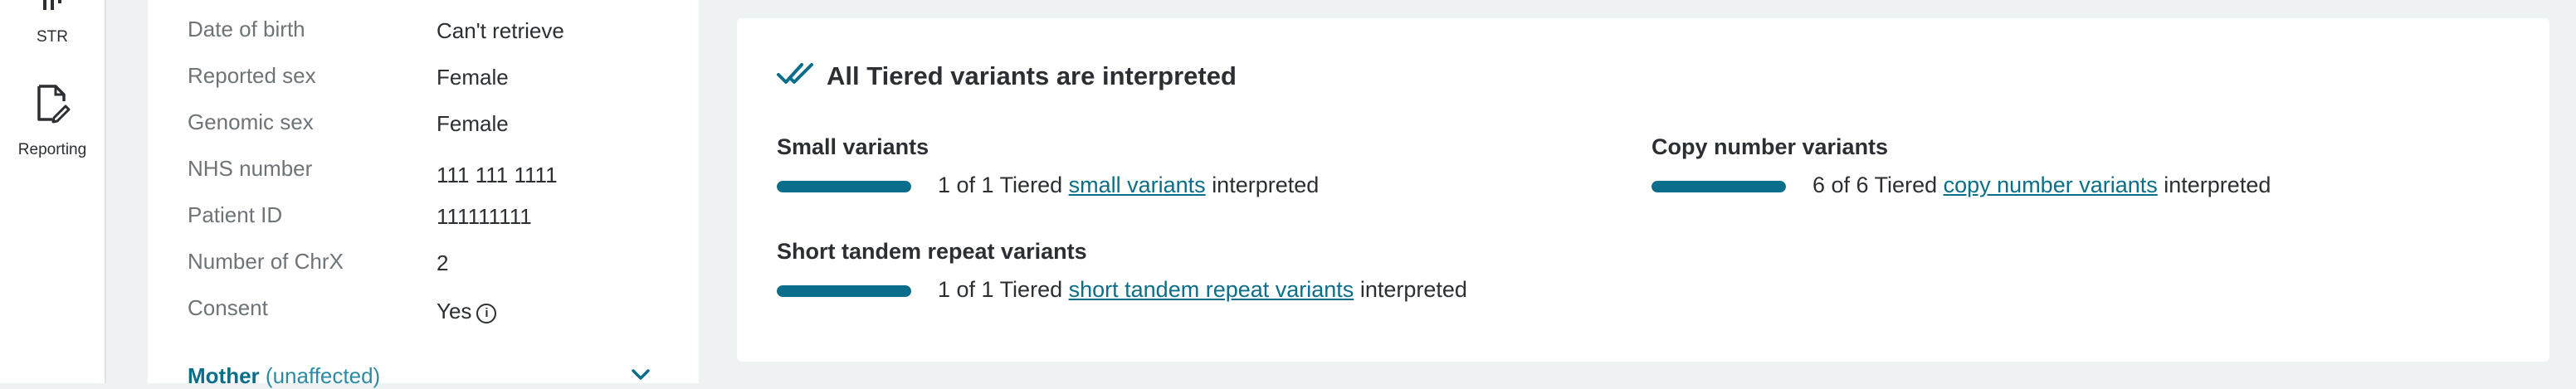 This screenshot has width=2576, height=389. I want to click on bar-chart-icon, so click(52, 5).